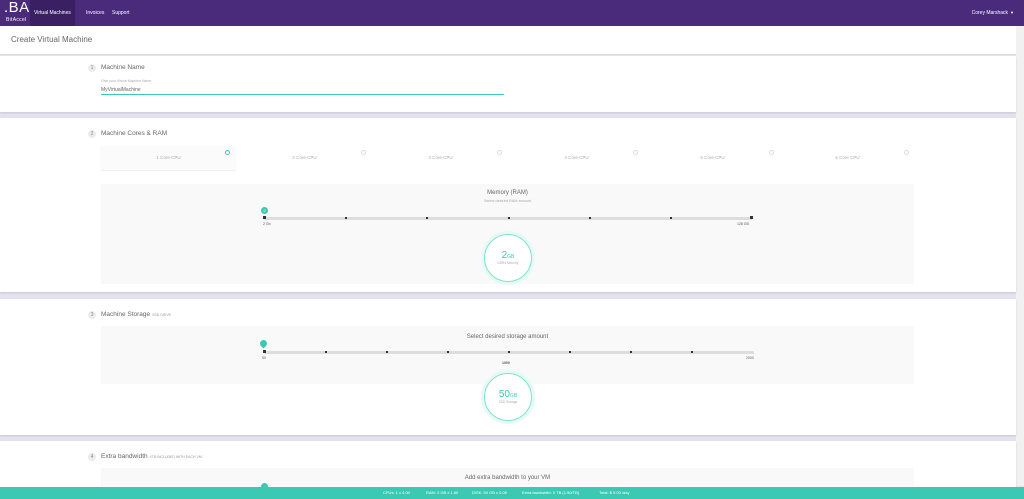 This screenshot has height=499, width=1024. I want to click on cpu-option-label: 1 Core CPU, so click(168, 157).